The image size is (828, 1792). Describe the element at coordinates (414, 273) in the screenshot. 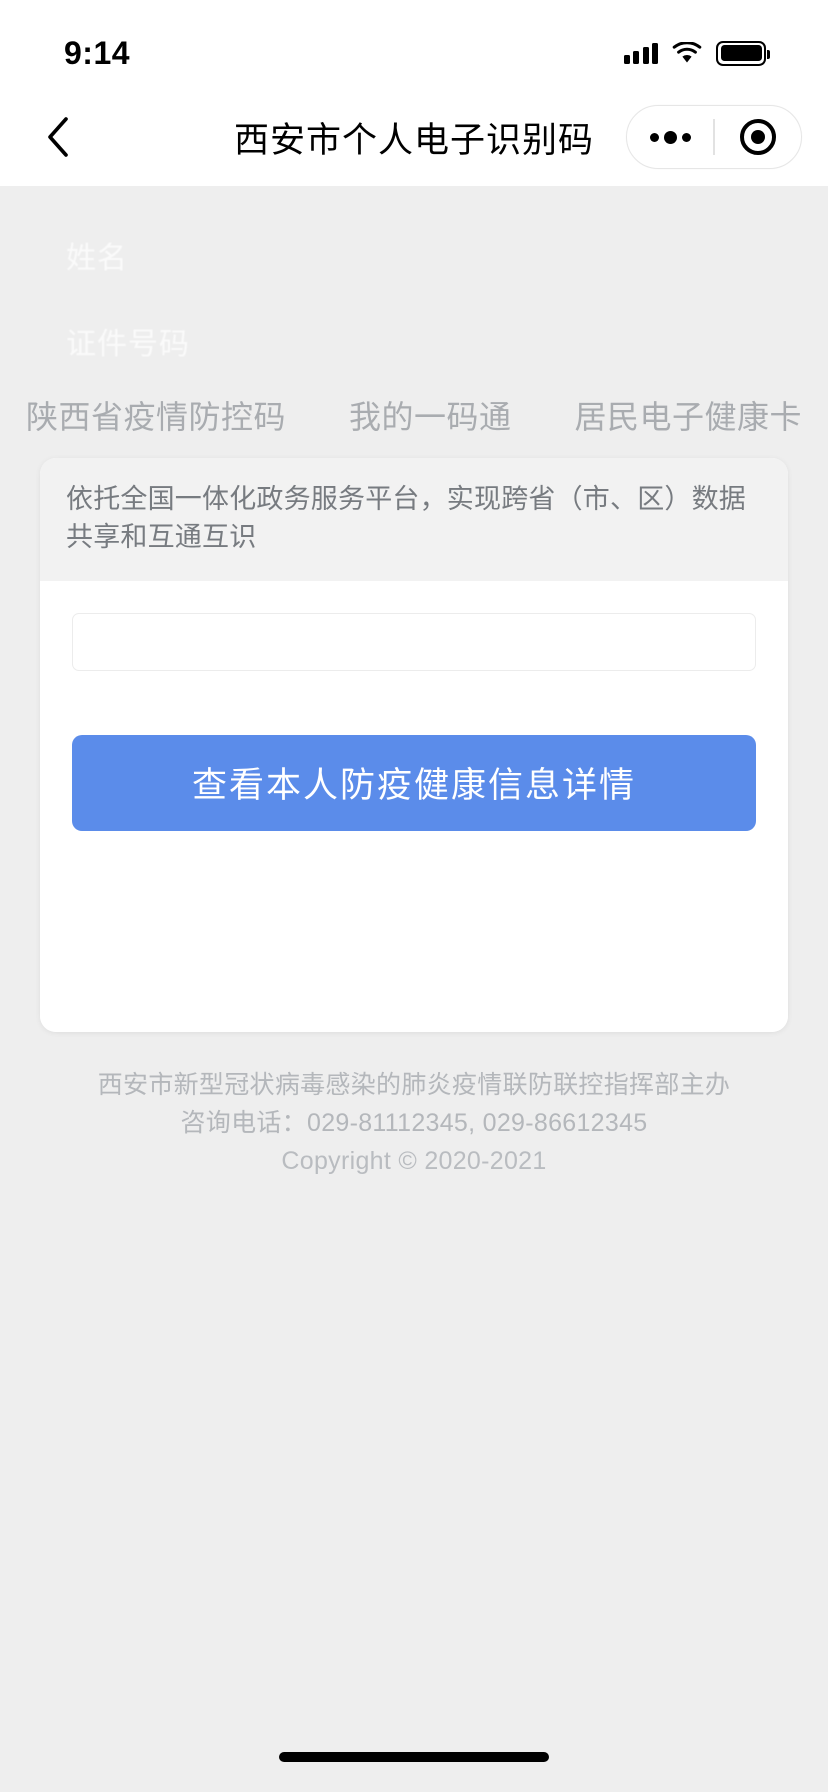

I see `faded-identity-fields: 姓名 证件号码` at that location.